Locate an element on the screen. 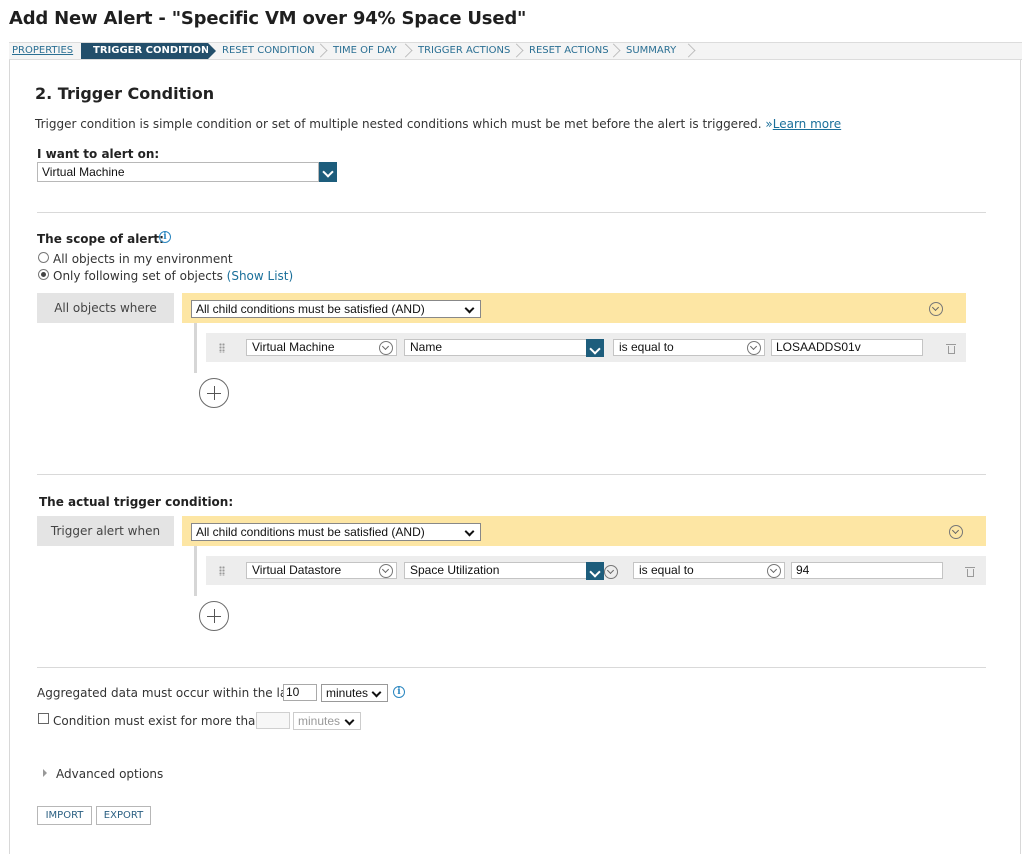 Image resolution: width=1022 pixels, height=854 pixels. section-title: 2. Trigger Condition is located at coordinates (125, 93).